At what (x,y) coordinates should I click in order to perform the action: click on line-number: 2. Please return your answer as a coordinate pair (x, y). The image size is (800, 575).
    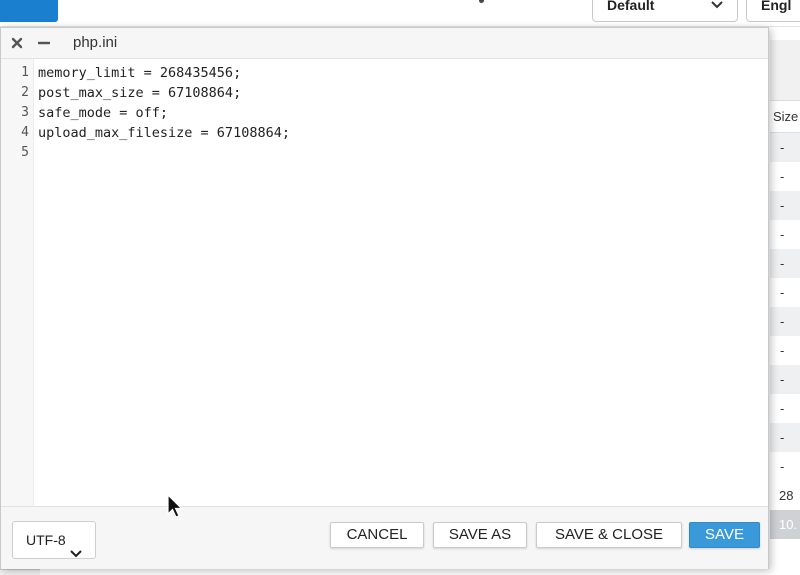
    Looking at the image, I should click on (25, 92).